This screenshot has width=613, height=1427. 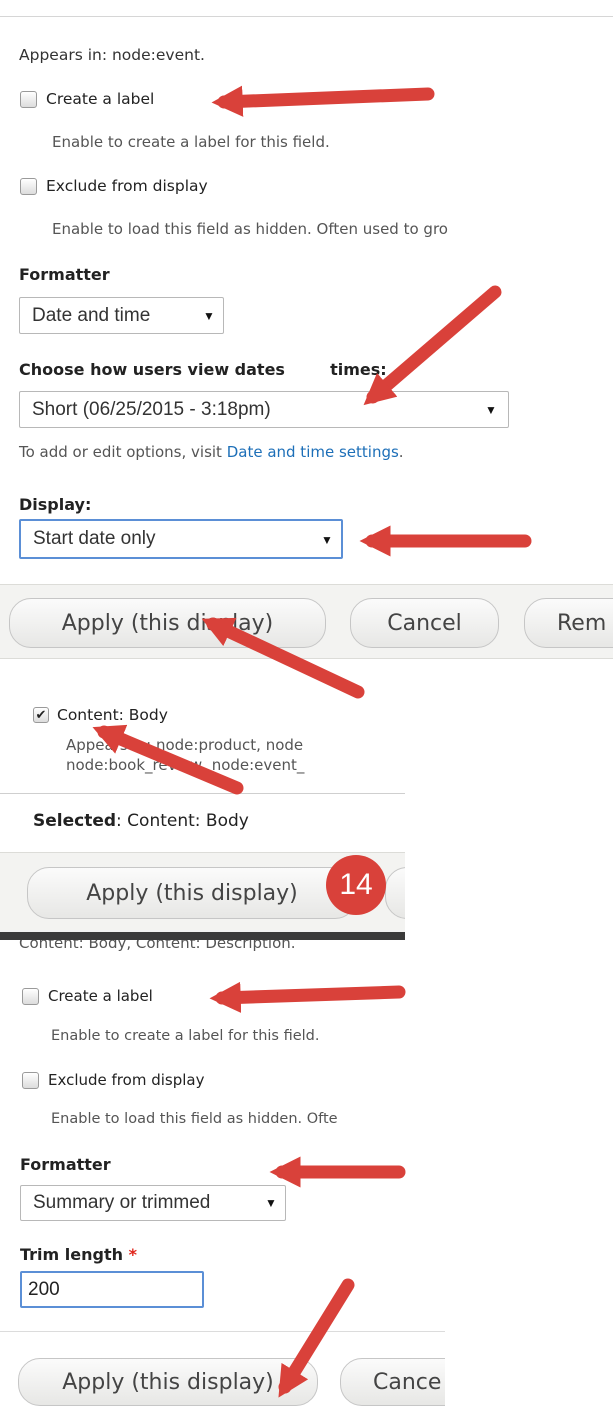 What do you see at coordinates (185, 765) in the screenshot?
I see `appears-in-line-2: node:book_review, node:event_` at bounding box center [185, 765].